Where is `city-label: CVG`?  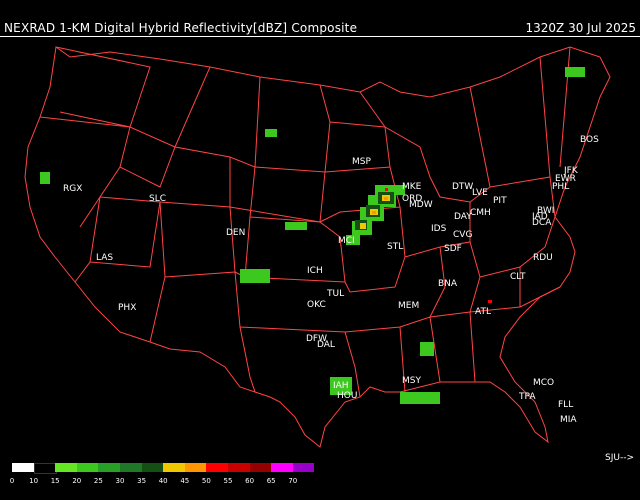 city-label: CVG is located at coordinates (463, 235).